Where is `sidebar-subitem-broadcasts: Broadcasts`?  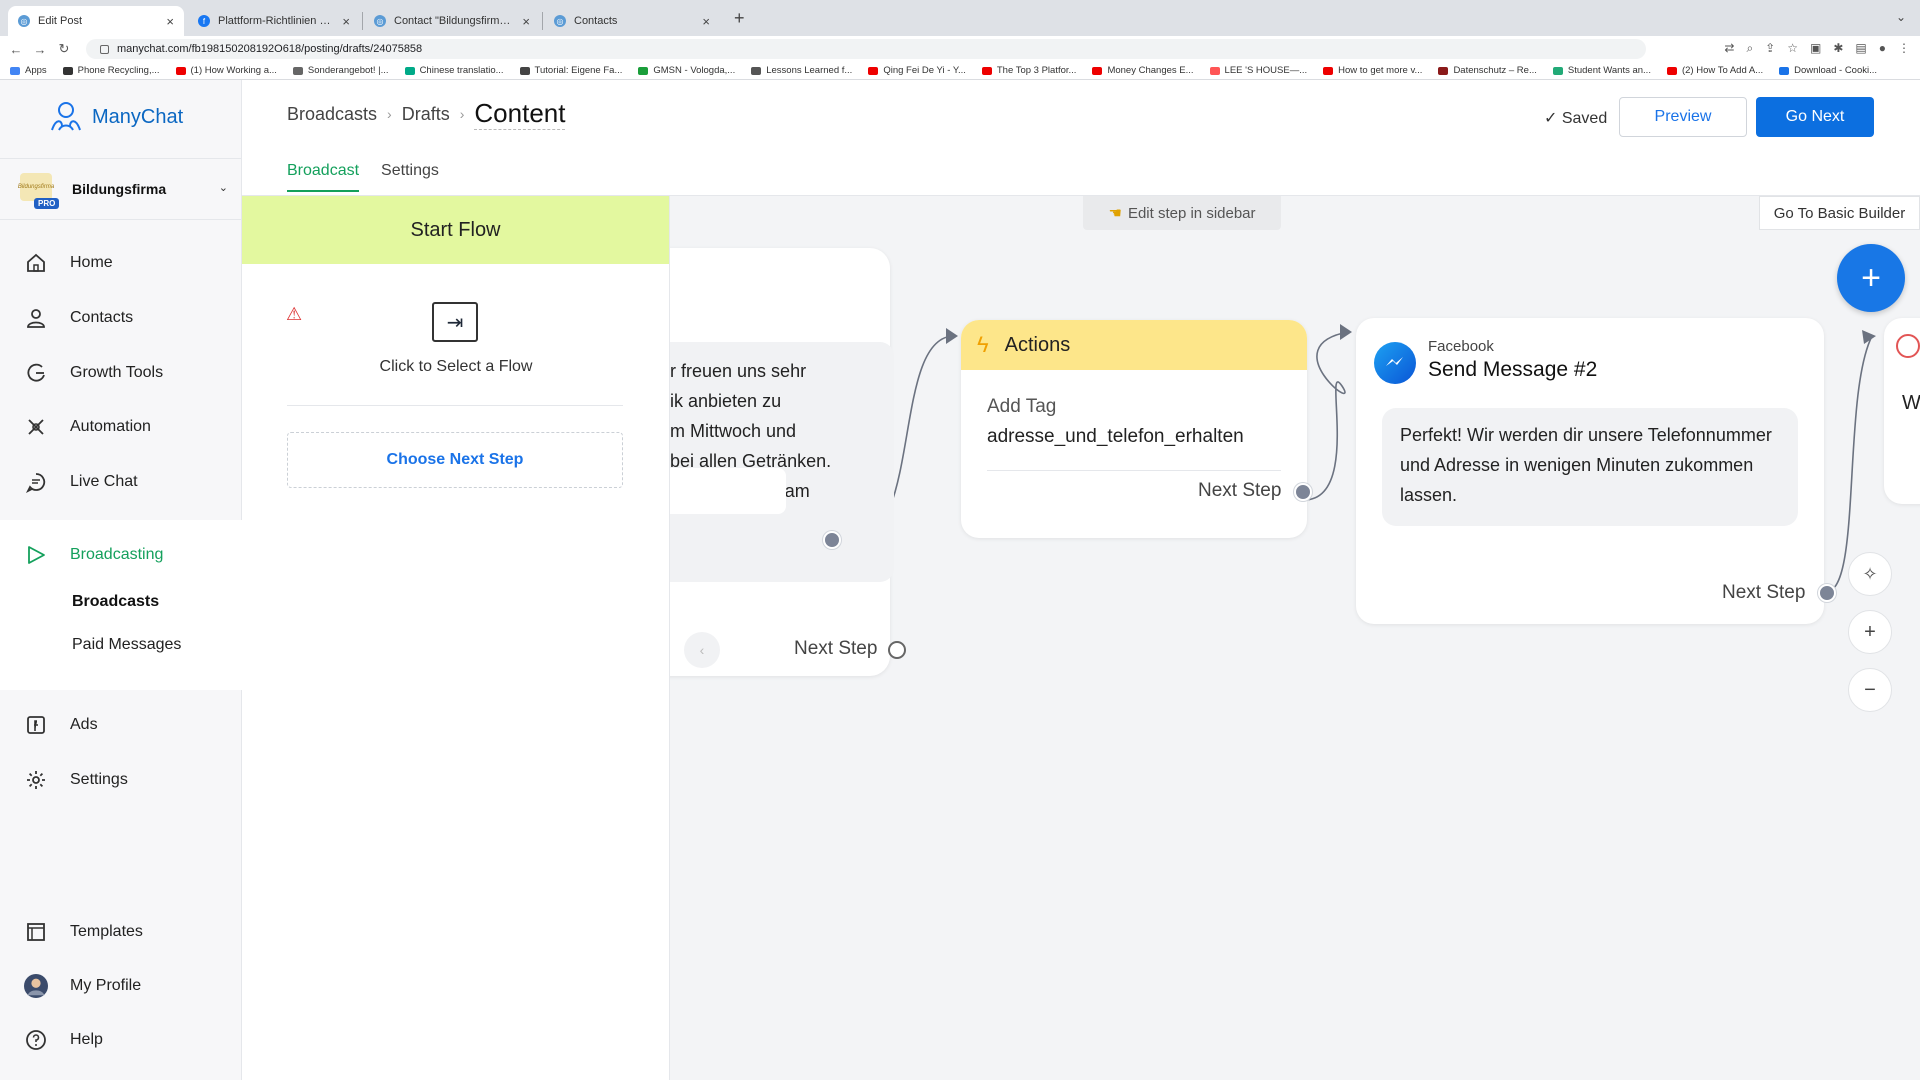 sidebar-subitem-broadcasts: Broadcasts is located at coordinates (115, 602).